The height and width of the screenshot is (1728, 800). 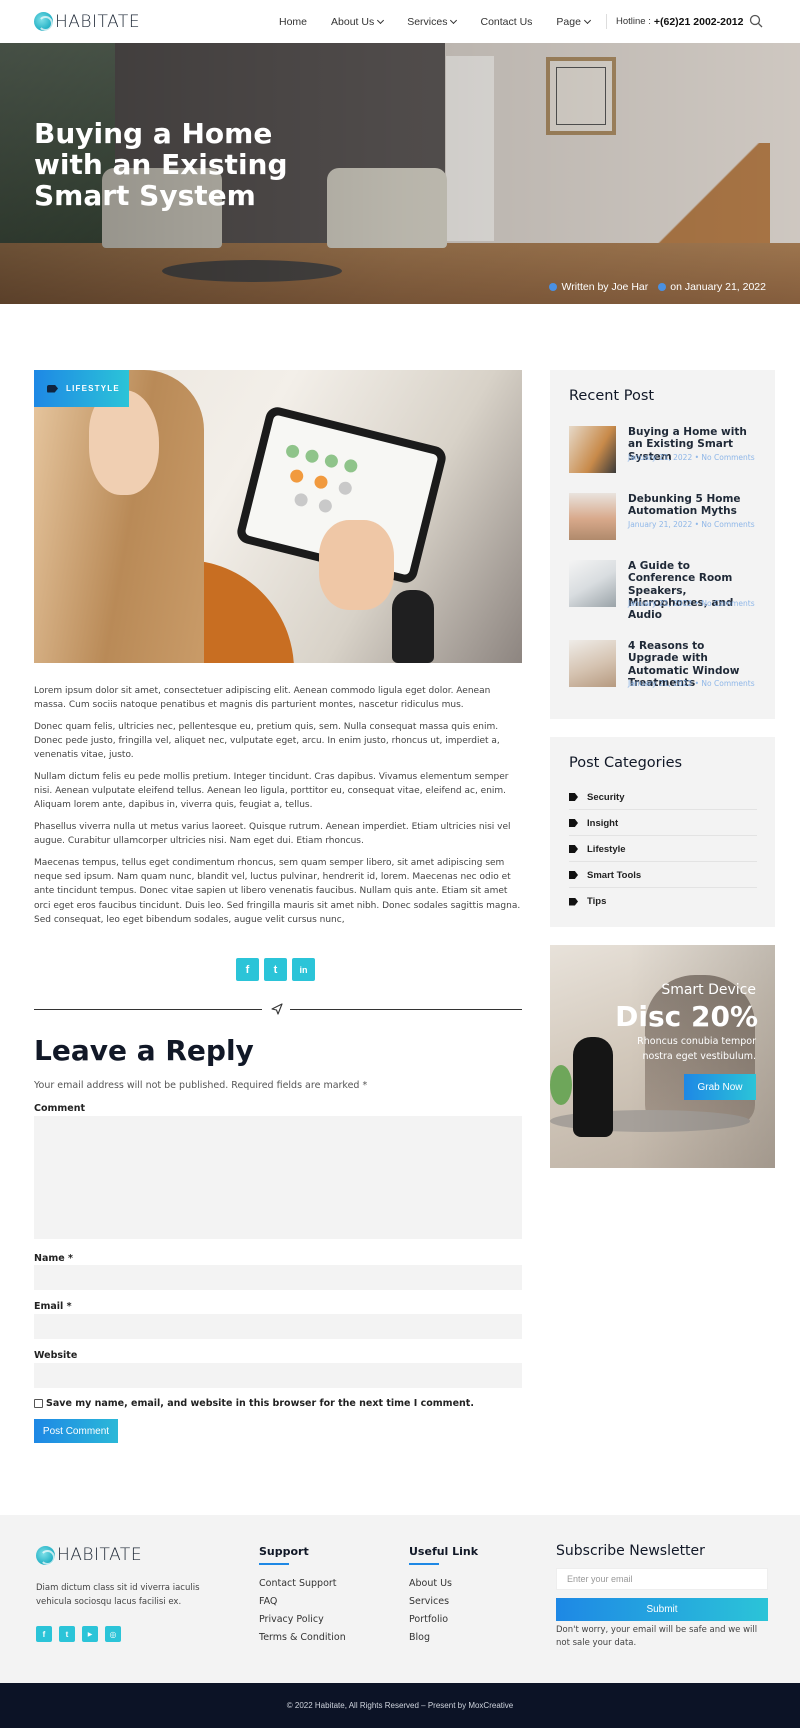 I want to click on categories-title: Post Categories, so click(x=626, y=763).